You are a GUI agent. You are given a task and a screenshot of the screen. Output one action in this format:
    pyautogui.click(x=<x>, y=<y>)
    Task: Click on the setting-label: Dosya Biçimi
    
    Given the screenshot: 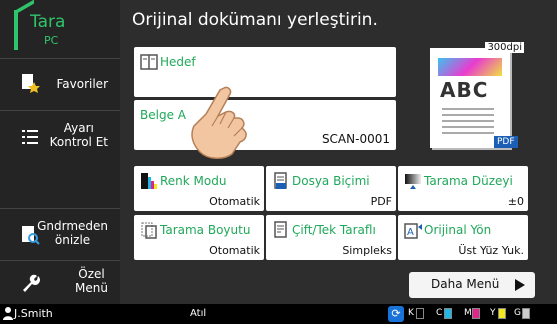 What is the action you would take?
    pyautogui.click(x=331, y=181)
    